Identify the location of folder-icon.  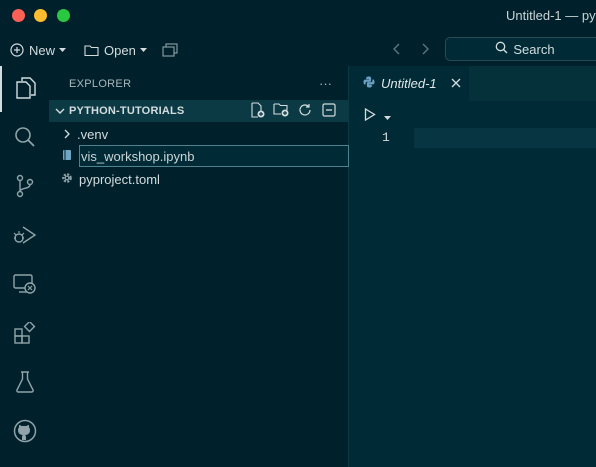
(91, 50).